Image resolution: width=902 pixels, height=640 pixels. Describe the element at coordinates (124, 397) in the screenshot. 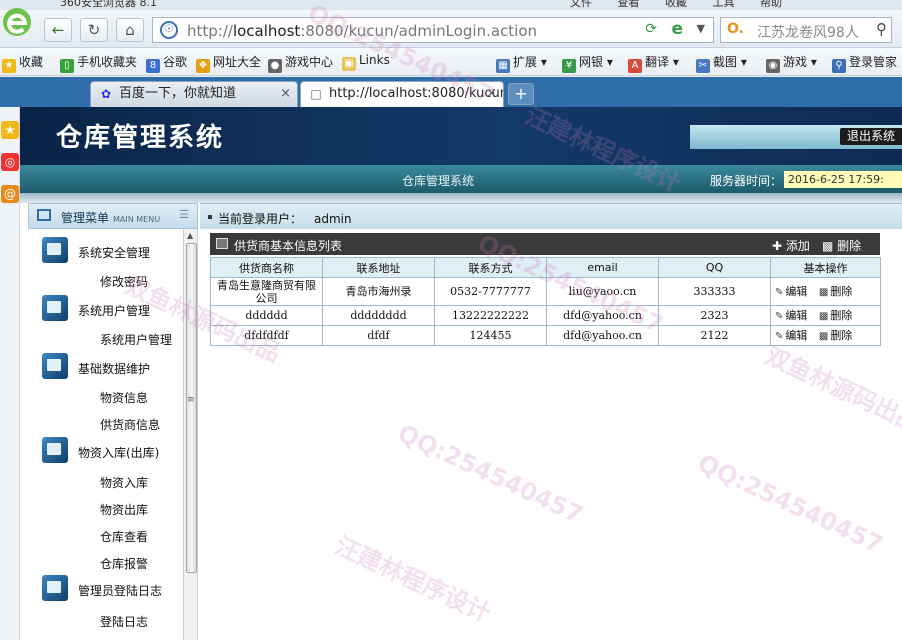

I see `menu-item-goods-info: 物资信息` at that location.